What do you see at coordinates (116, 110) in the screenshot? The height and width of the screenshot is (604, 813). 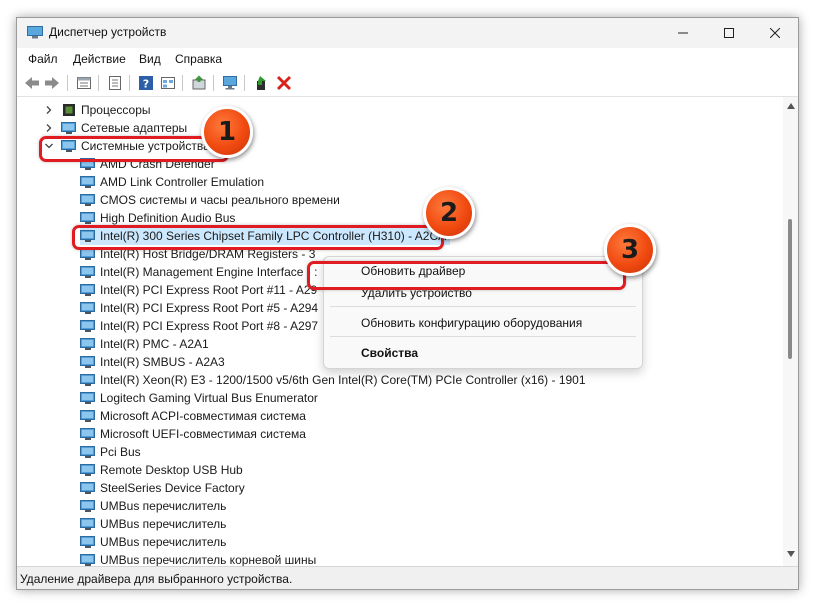 I see `tree-category-label: Процессоры` at bounding box center [116, 110].